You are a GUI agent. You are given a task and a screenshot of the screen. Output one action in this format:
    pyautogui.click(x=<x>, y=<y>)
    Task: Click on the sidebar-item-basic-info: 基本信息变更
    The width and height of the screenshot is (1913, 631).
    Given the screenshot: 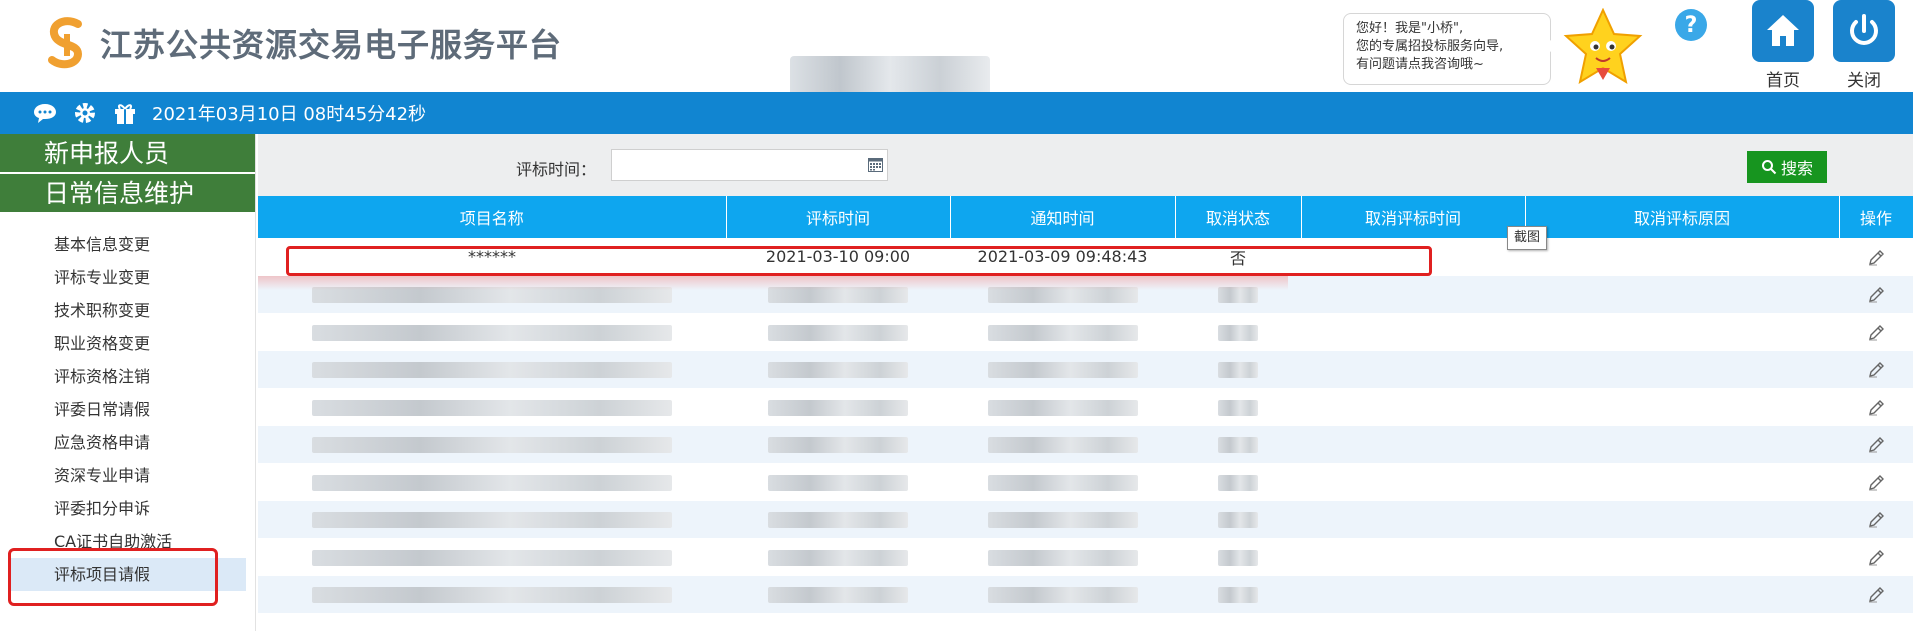 What is the action you would take?
    pyautogui.click(x=123, y=244)
    